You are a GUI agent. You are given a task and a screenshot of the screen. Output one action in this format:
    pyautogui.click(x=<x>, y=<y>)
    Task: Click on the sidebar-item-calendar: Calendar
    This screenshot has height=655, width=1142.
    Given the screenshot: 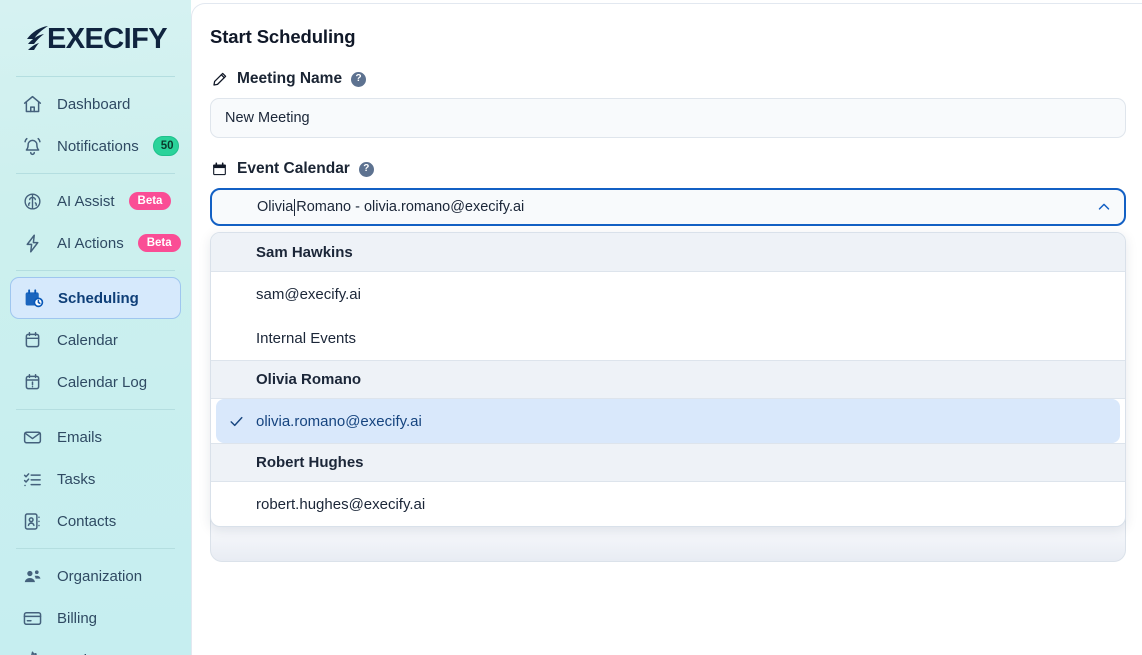 What is the action you would take?
    pyautogui.click(x=95, y=340)
    